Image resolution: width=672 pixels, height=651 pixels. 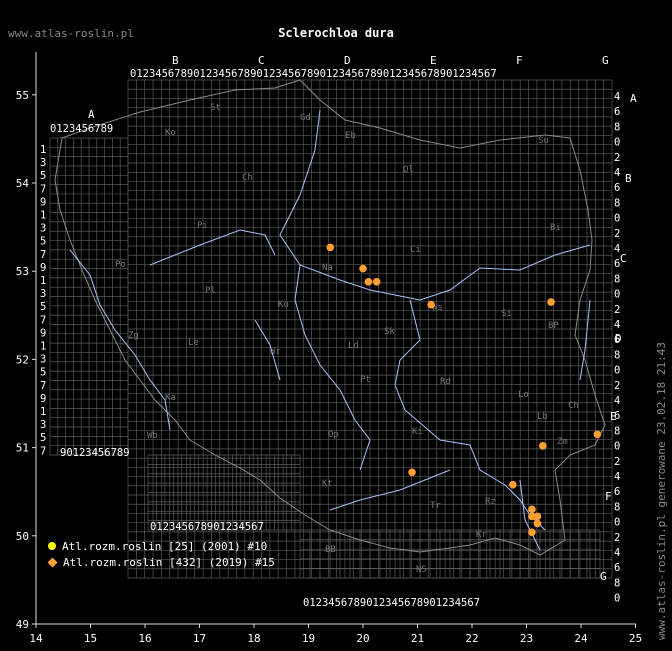 What do you see at coordinates (308, 638) in the screenshot?
I see `x-tick-label: 19` at bounding box center [308, 638].